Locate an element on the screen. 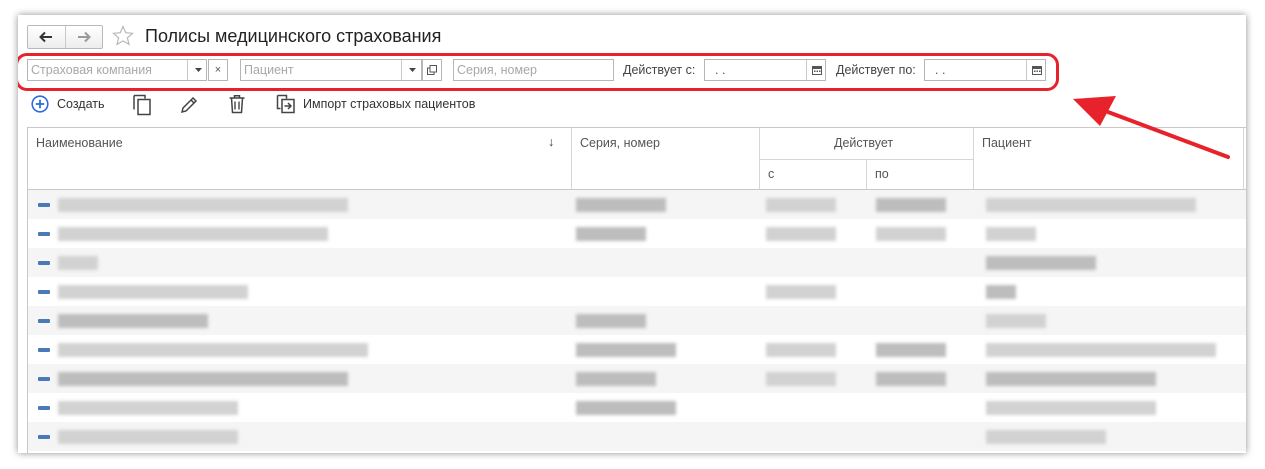 This screenshot has height=469, width=1265. navigation-buttons is located at coordinates (65, 37).